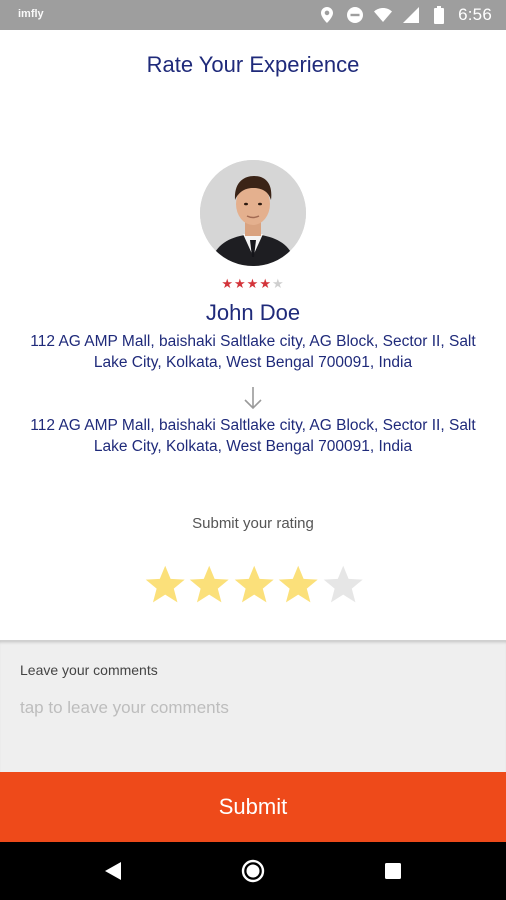 The image size is (506, 900). I want to click on comments-section: Leave your comments, so click(253, 706).